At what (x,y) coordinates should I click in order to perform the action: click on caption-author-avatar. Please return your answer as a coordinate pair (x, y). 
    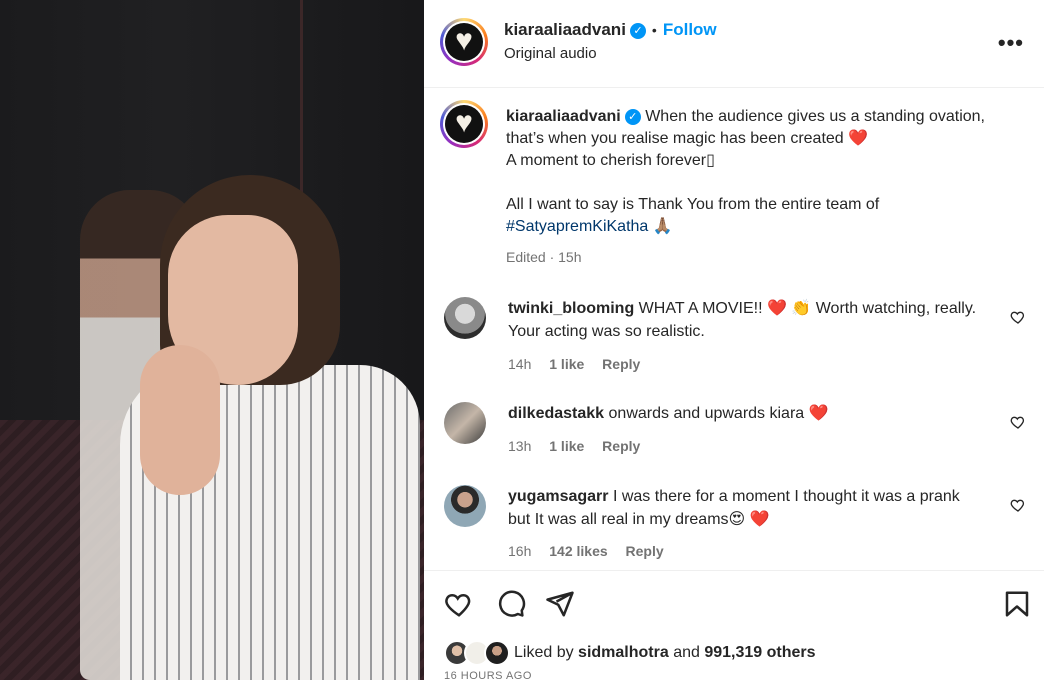
    Looking at the image, I should click on (464, 124).